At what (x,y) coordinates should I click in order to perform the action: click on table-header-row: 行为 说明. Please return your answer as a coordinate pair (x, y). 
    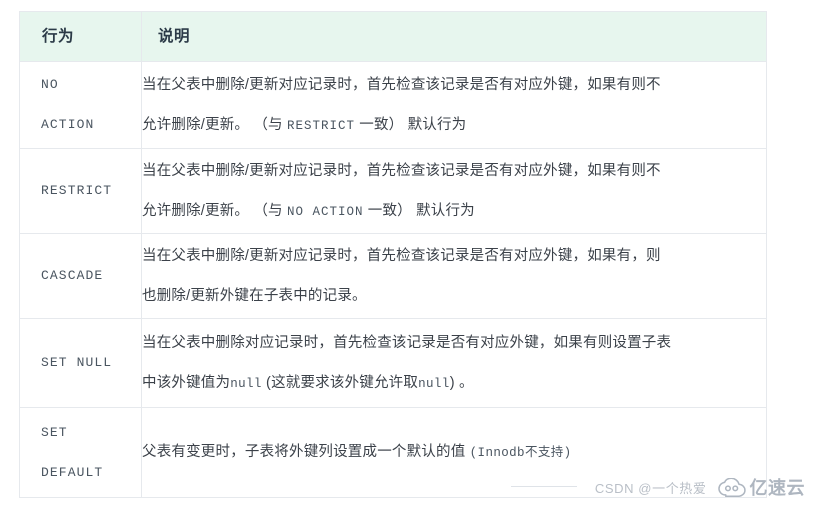
    Looking at the image, I should click on (393, 36).